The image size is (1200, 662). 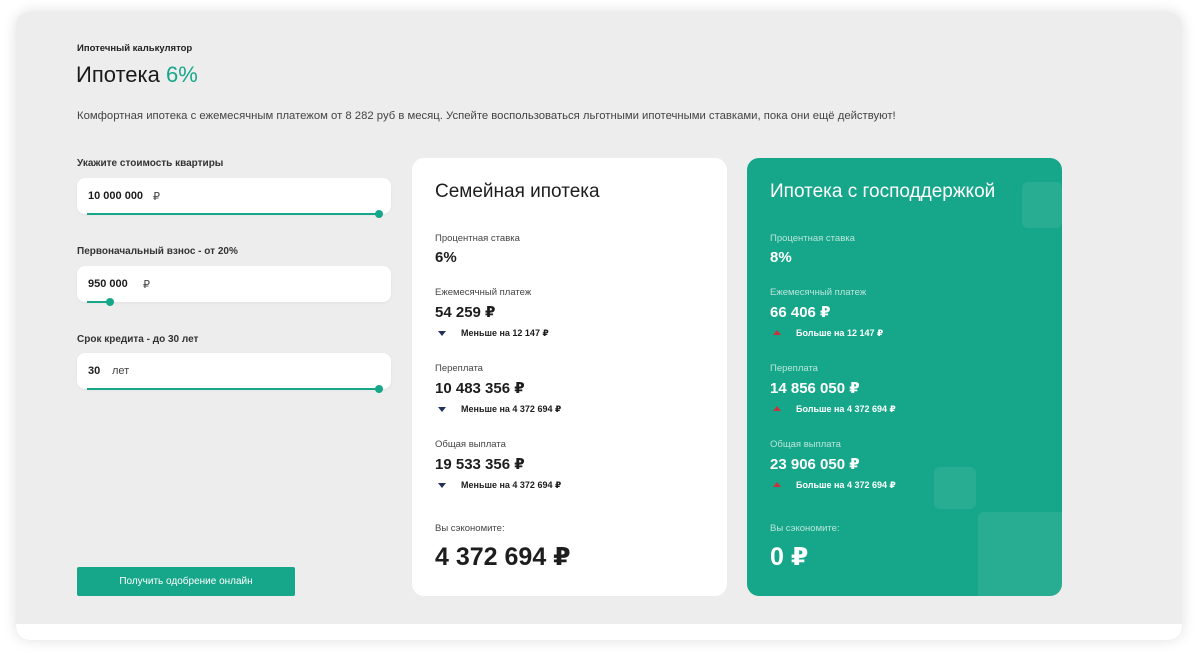 I want to click on card-title: Ипотека с господдержкой, so click(x=883, y=191).